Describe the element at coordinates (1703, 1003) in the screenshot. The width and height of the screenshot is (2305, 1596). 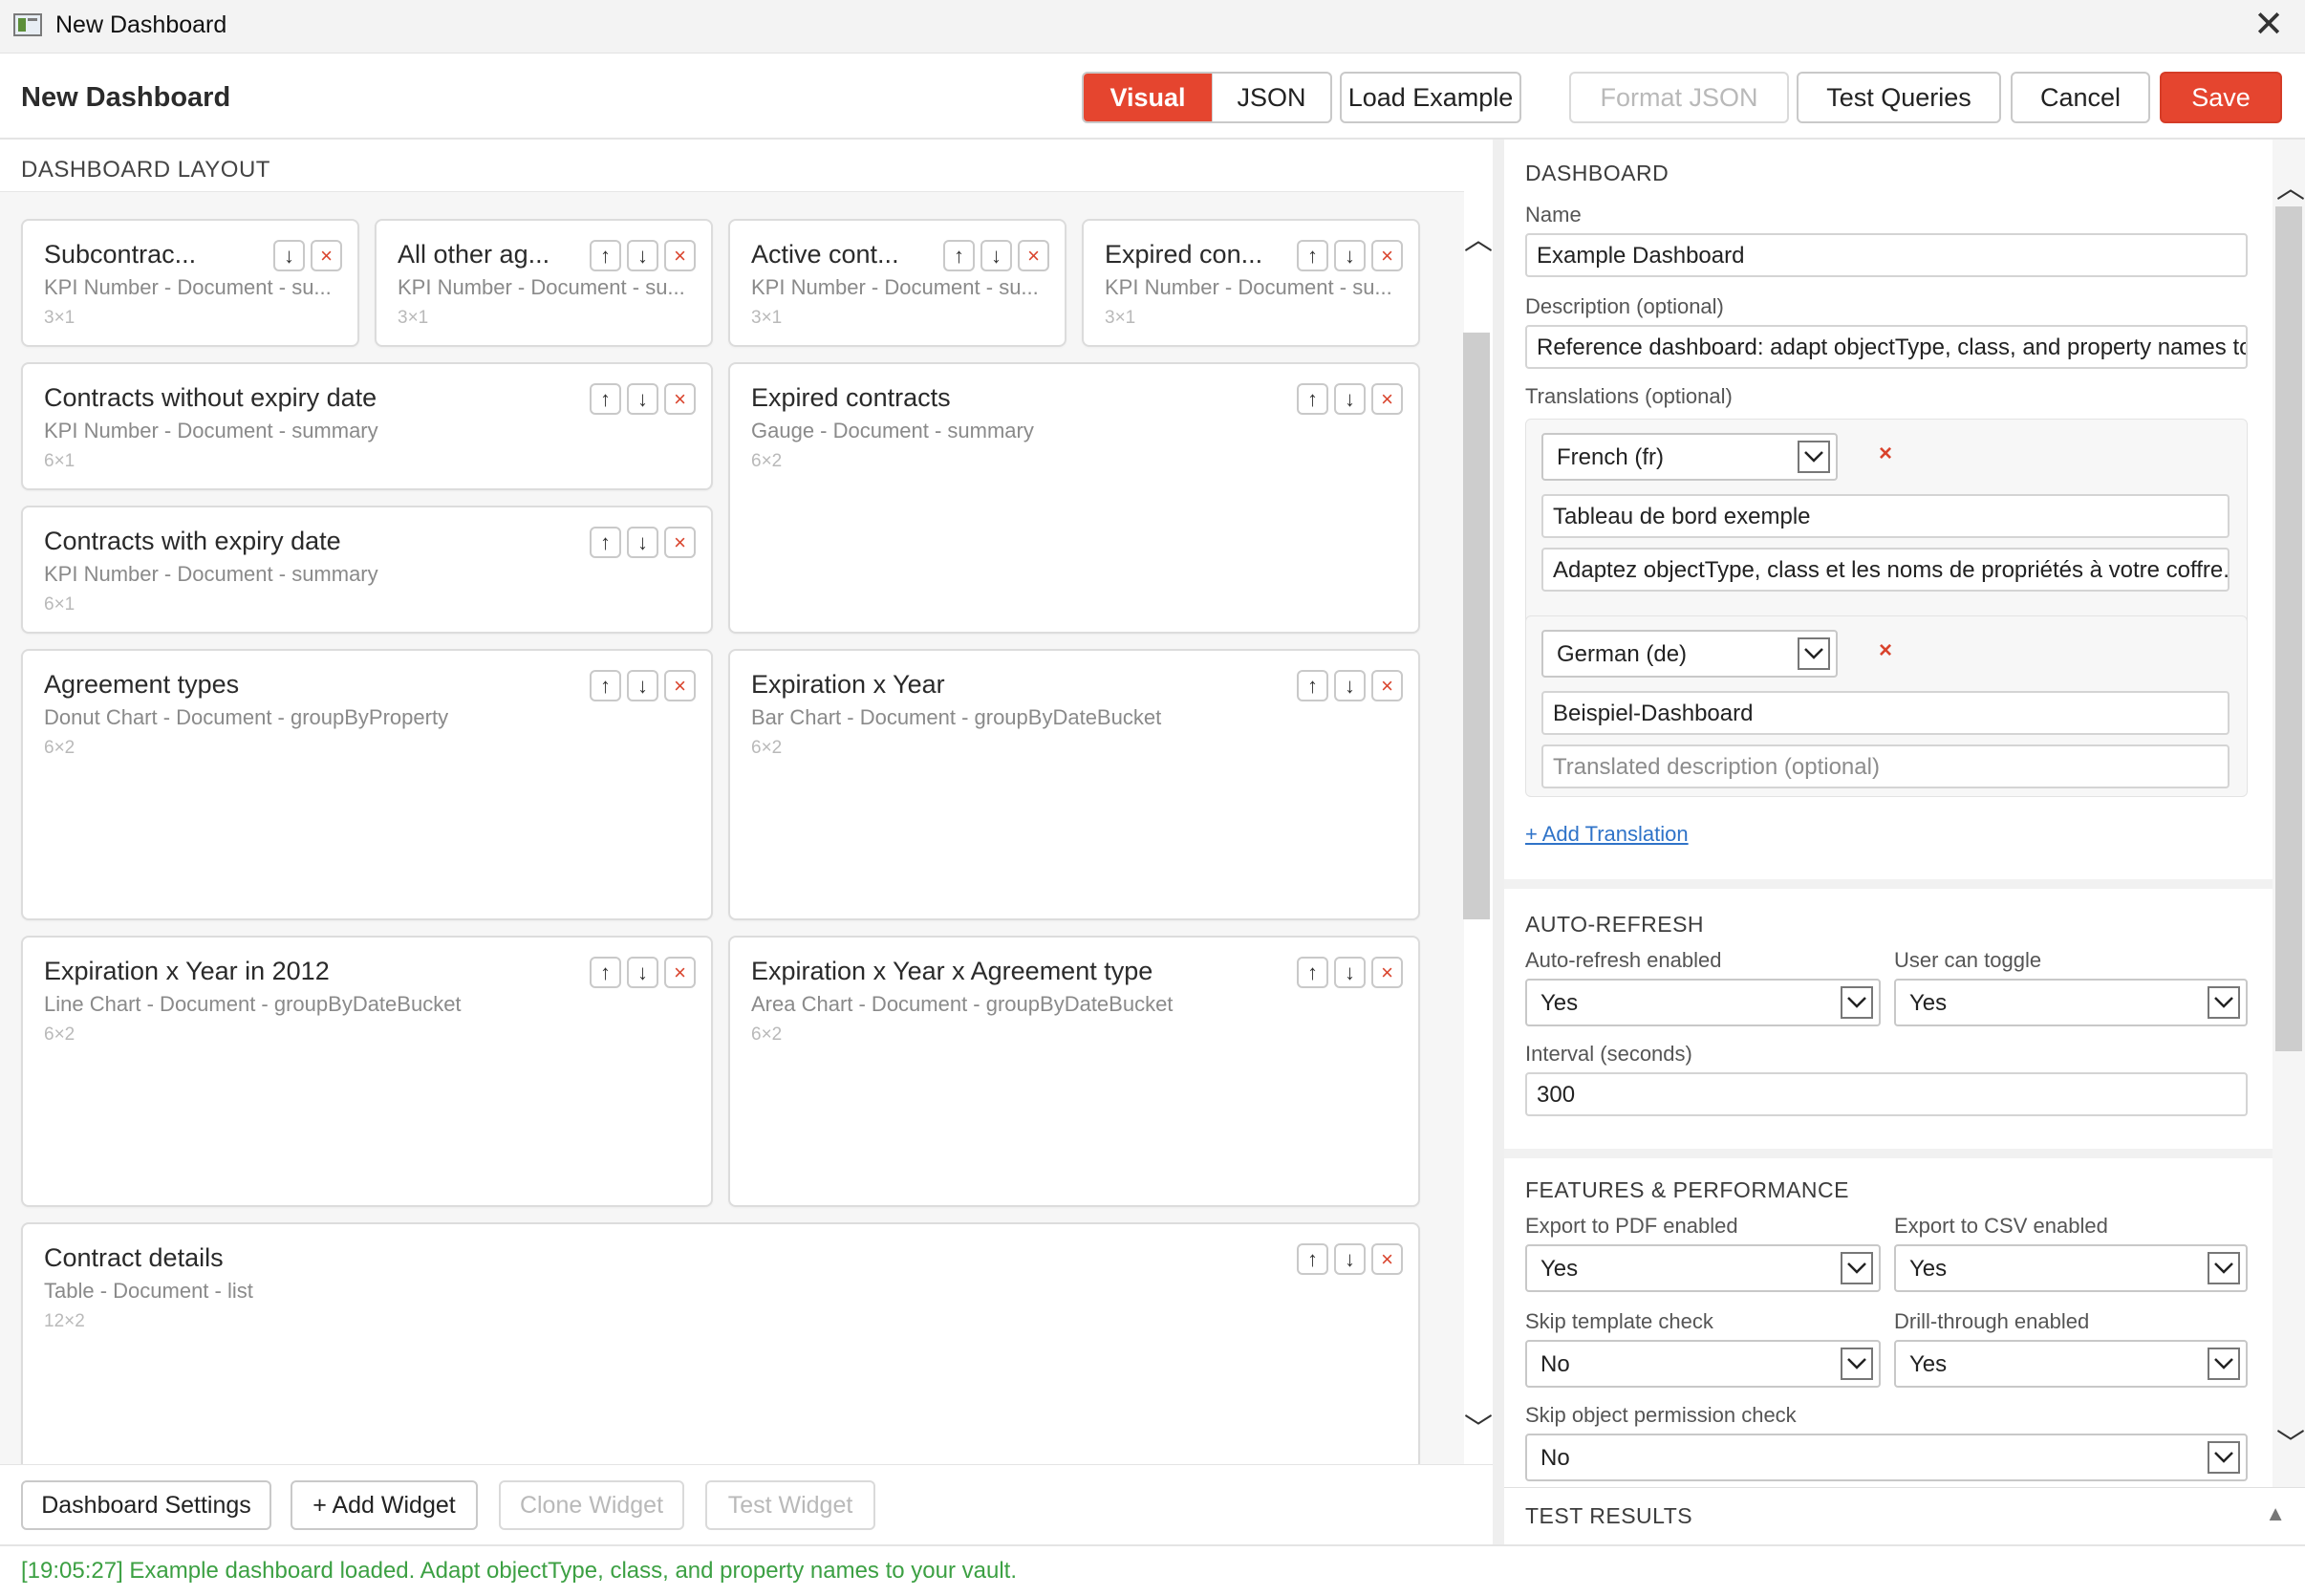
I see `auto-refresh-enabled-select: Yes` at that location.